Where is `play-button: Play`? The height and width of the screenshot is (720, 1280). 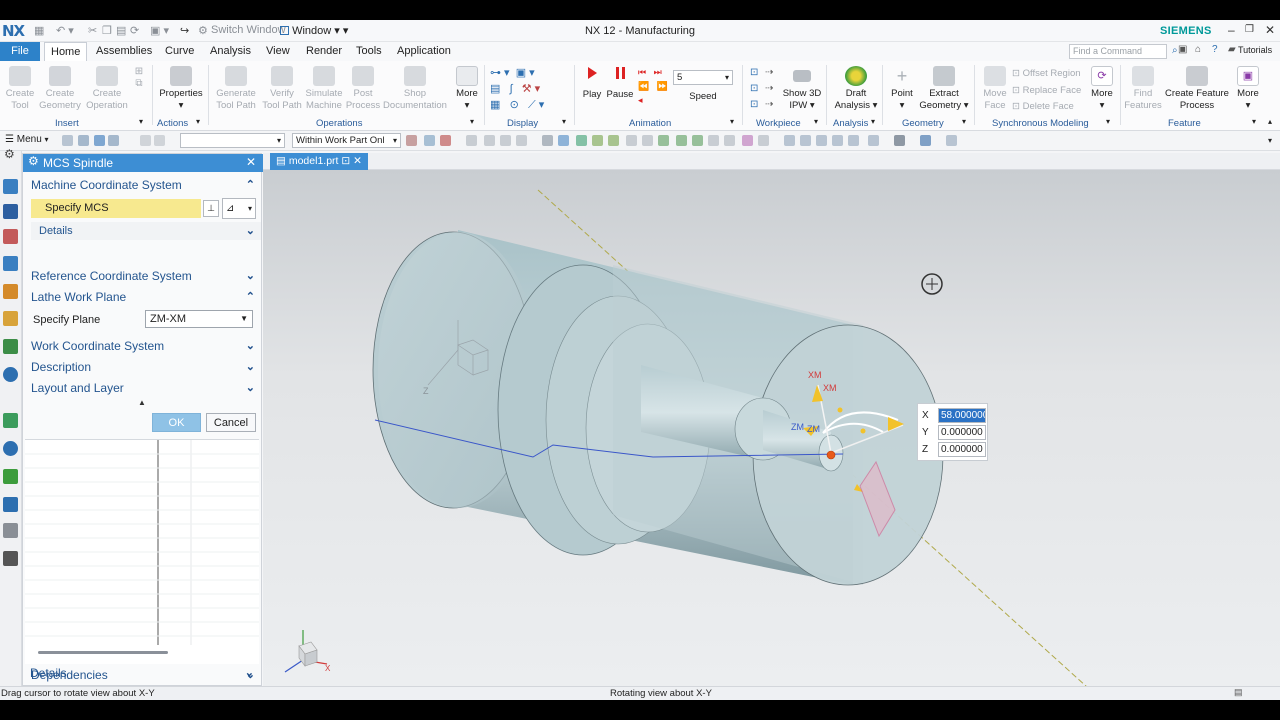 play-button: Play is located at coordinates (592, 84).